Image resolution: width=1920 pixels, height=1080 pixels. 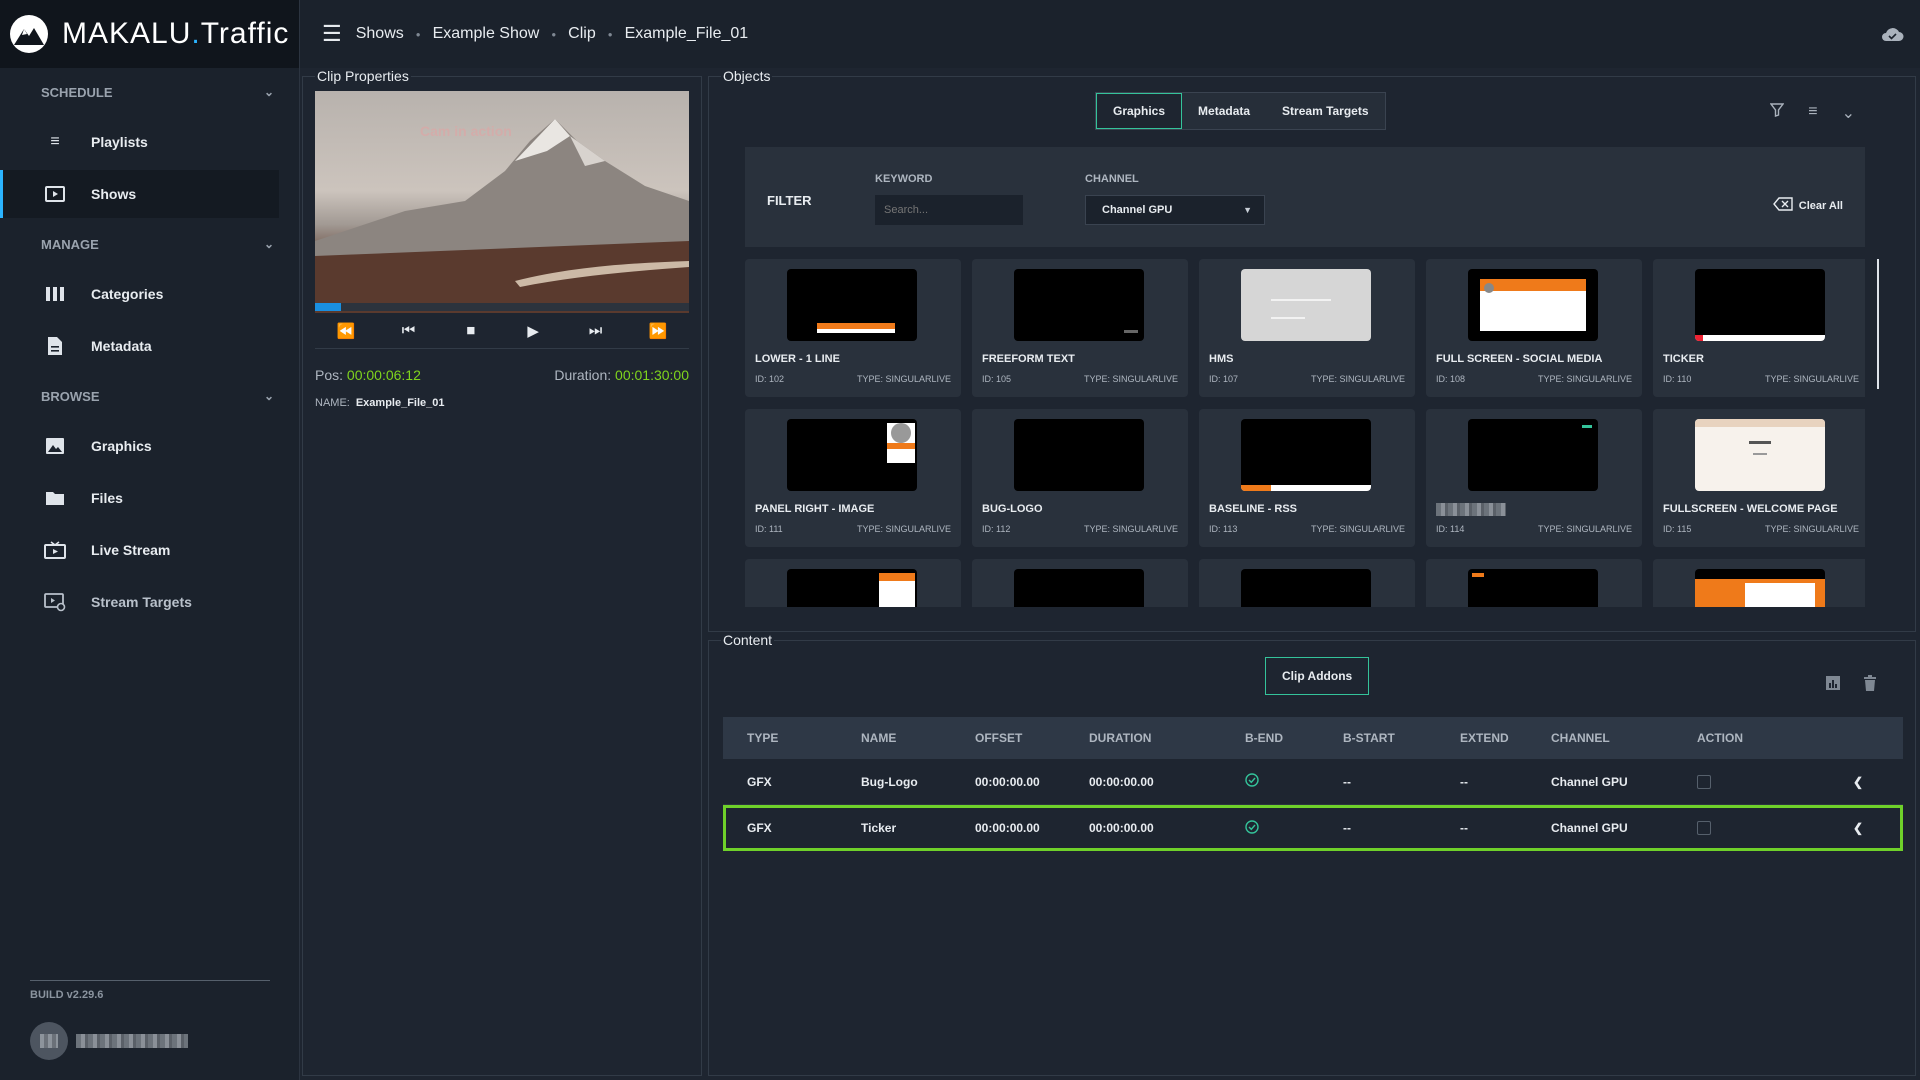 What do you see at coordinates (139, 142) in the screenshot?
I see `sidebar-item-playlists: ≡ Playlists` at bounding box center [139, 142].